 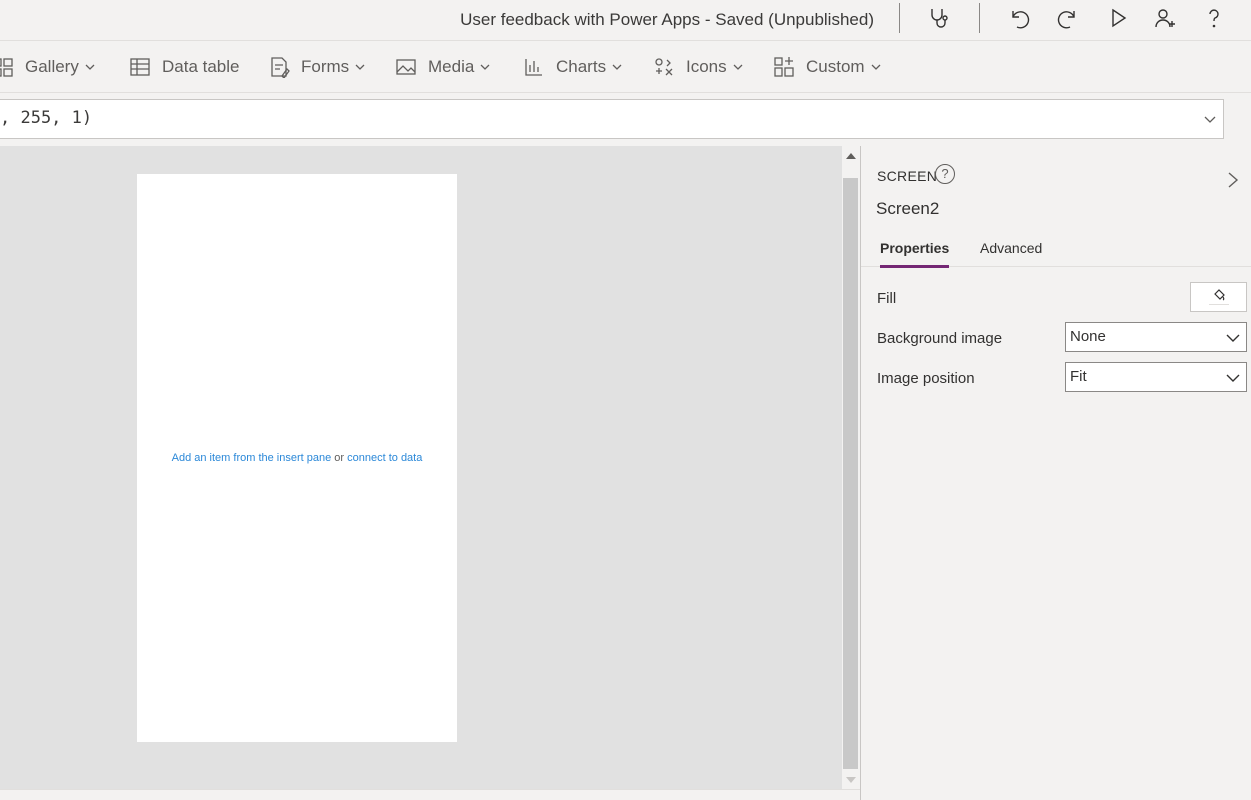 What do you see at coordinates (945, 174) in the screenshot?
I see `help-circle-icon: ?` at bounding box center [945, 174].